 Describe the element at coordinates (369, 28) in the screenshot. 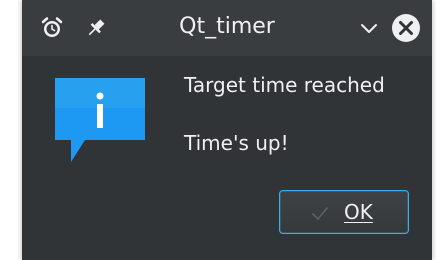

I see `chevron-down-icon` at that location.